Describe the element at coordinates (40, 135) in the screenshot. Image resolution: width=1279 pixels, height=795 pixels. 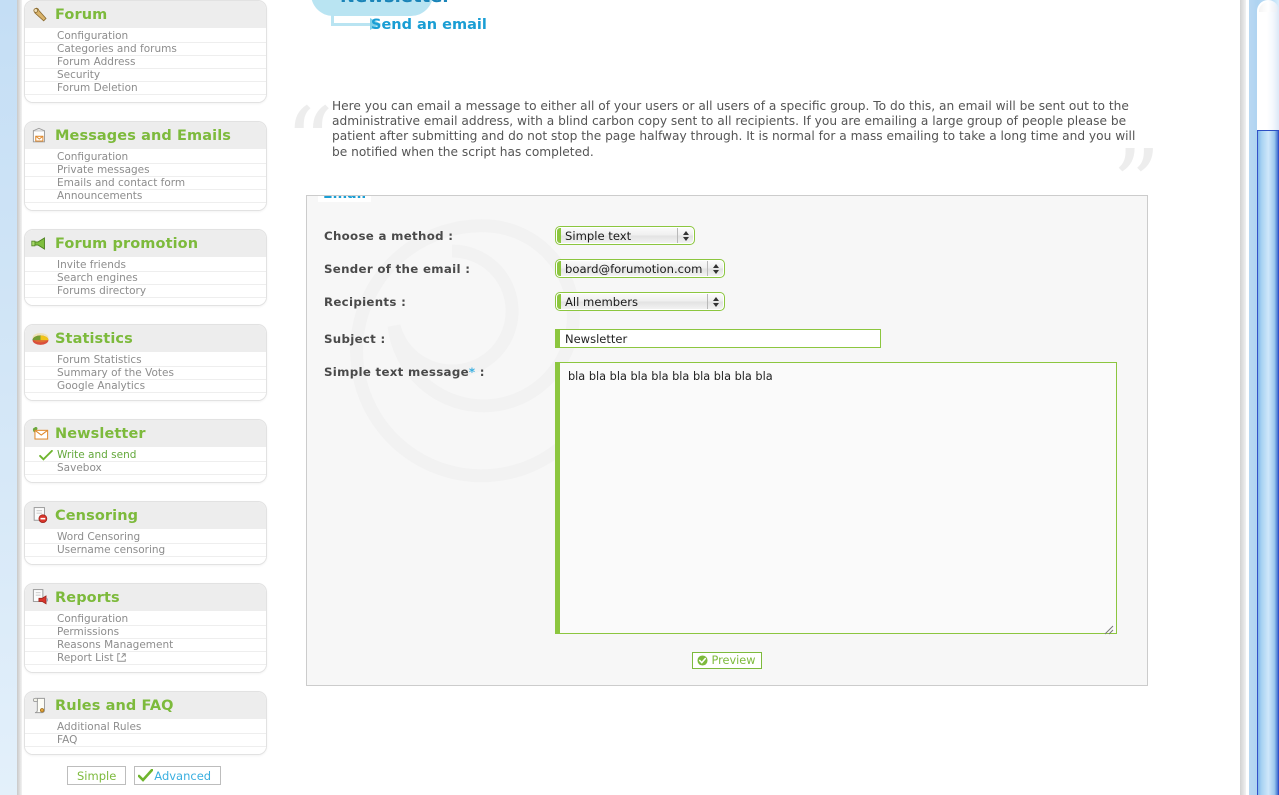
I see `mailbox-icon` at that location.